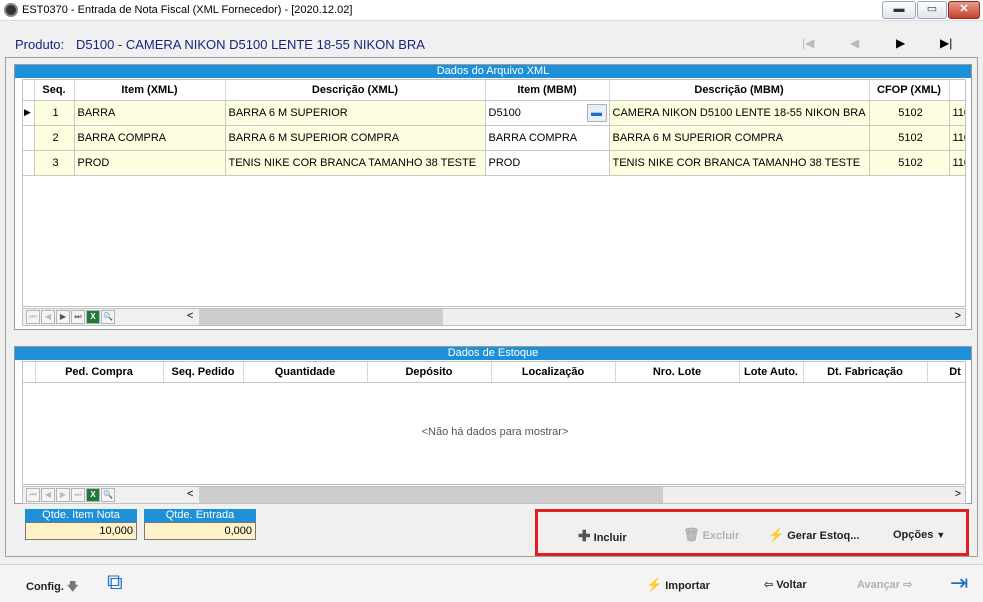 This screenshot has height=602, width=983. What do you see at coordinates (677, 372) in the screenshot?
I see `column-header: Nro. Lote` at bounding box center [677, 372].